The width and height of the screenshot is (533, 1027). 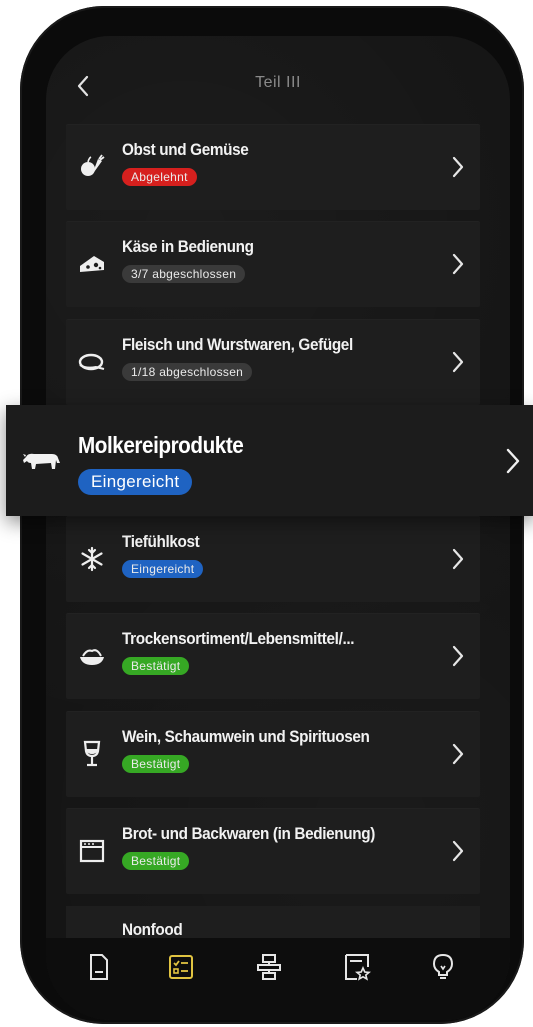 I want to click on item-label: Molkereiprodukte, so click(x=161, y=445).